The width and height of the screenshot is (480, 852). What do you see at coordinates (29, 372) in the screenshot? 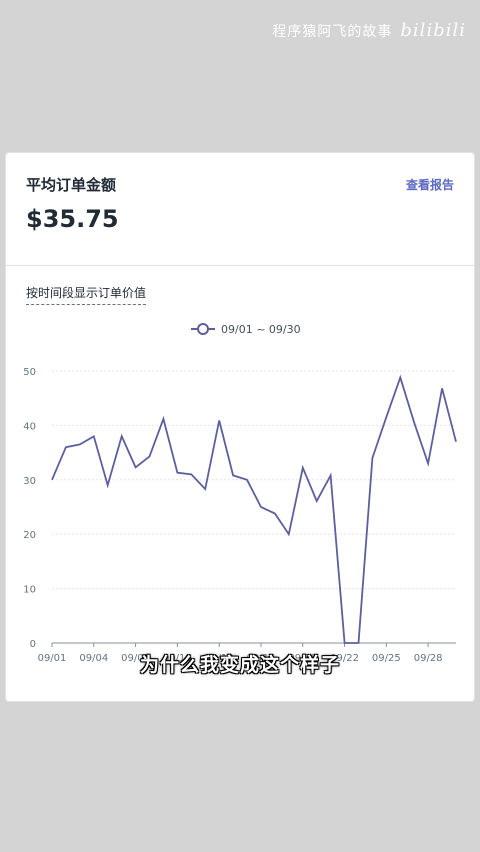
I see `y-tick-label: 50` at bounding box center [29, 372].